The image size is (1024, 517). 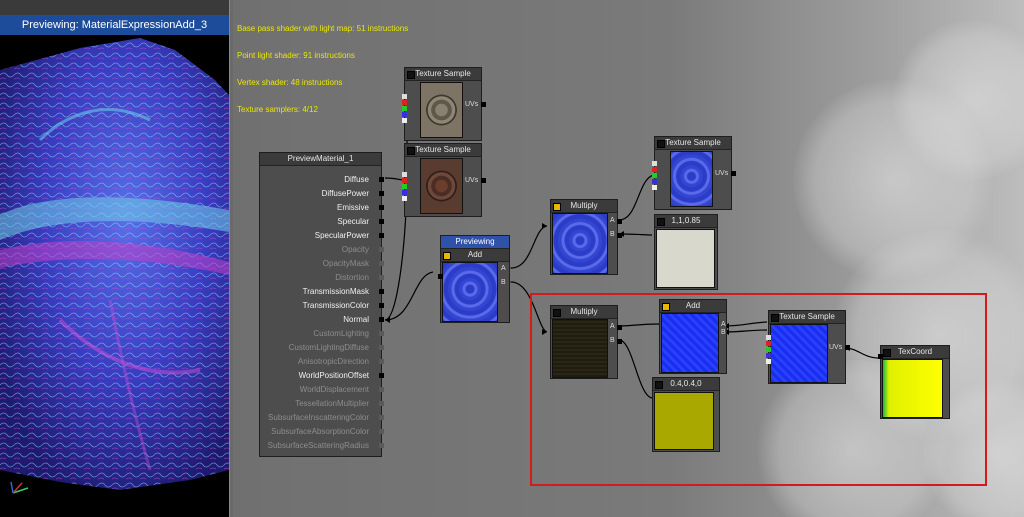 I want to click on texcoord-node: TexCoord, so click(x=914, y=382).